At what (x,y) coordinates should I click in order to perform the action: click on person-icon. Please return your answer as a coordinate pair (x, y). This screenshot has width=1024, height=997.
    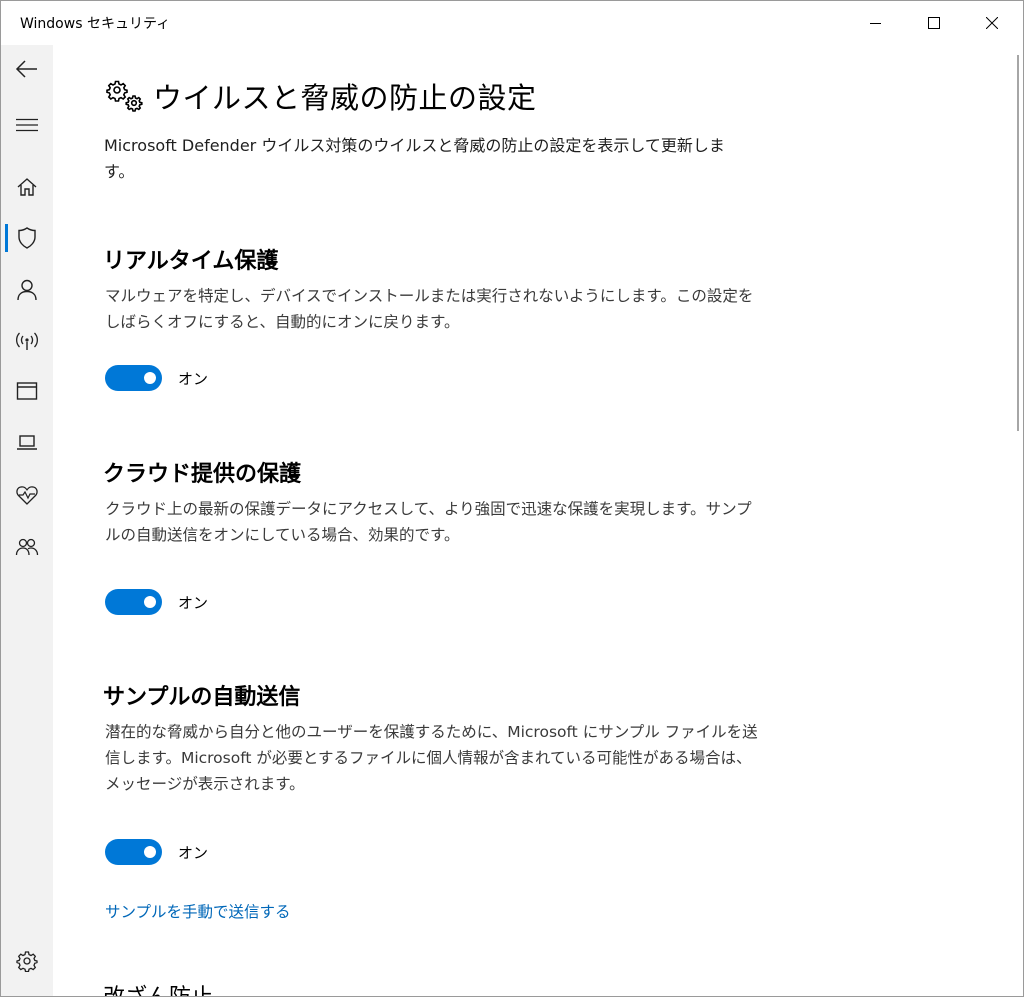
    Looking at the image, I should click on (27, 290).